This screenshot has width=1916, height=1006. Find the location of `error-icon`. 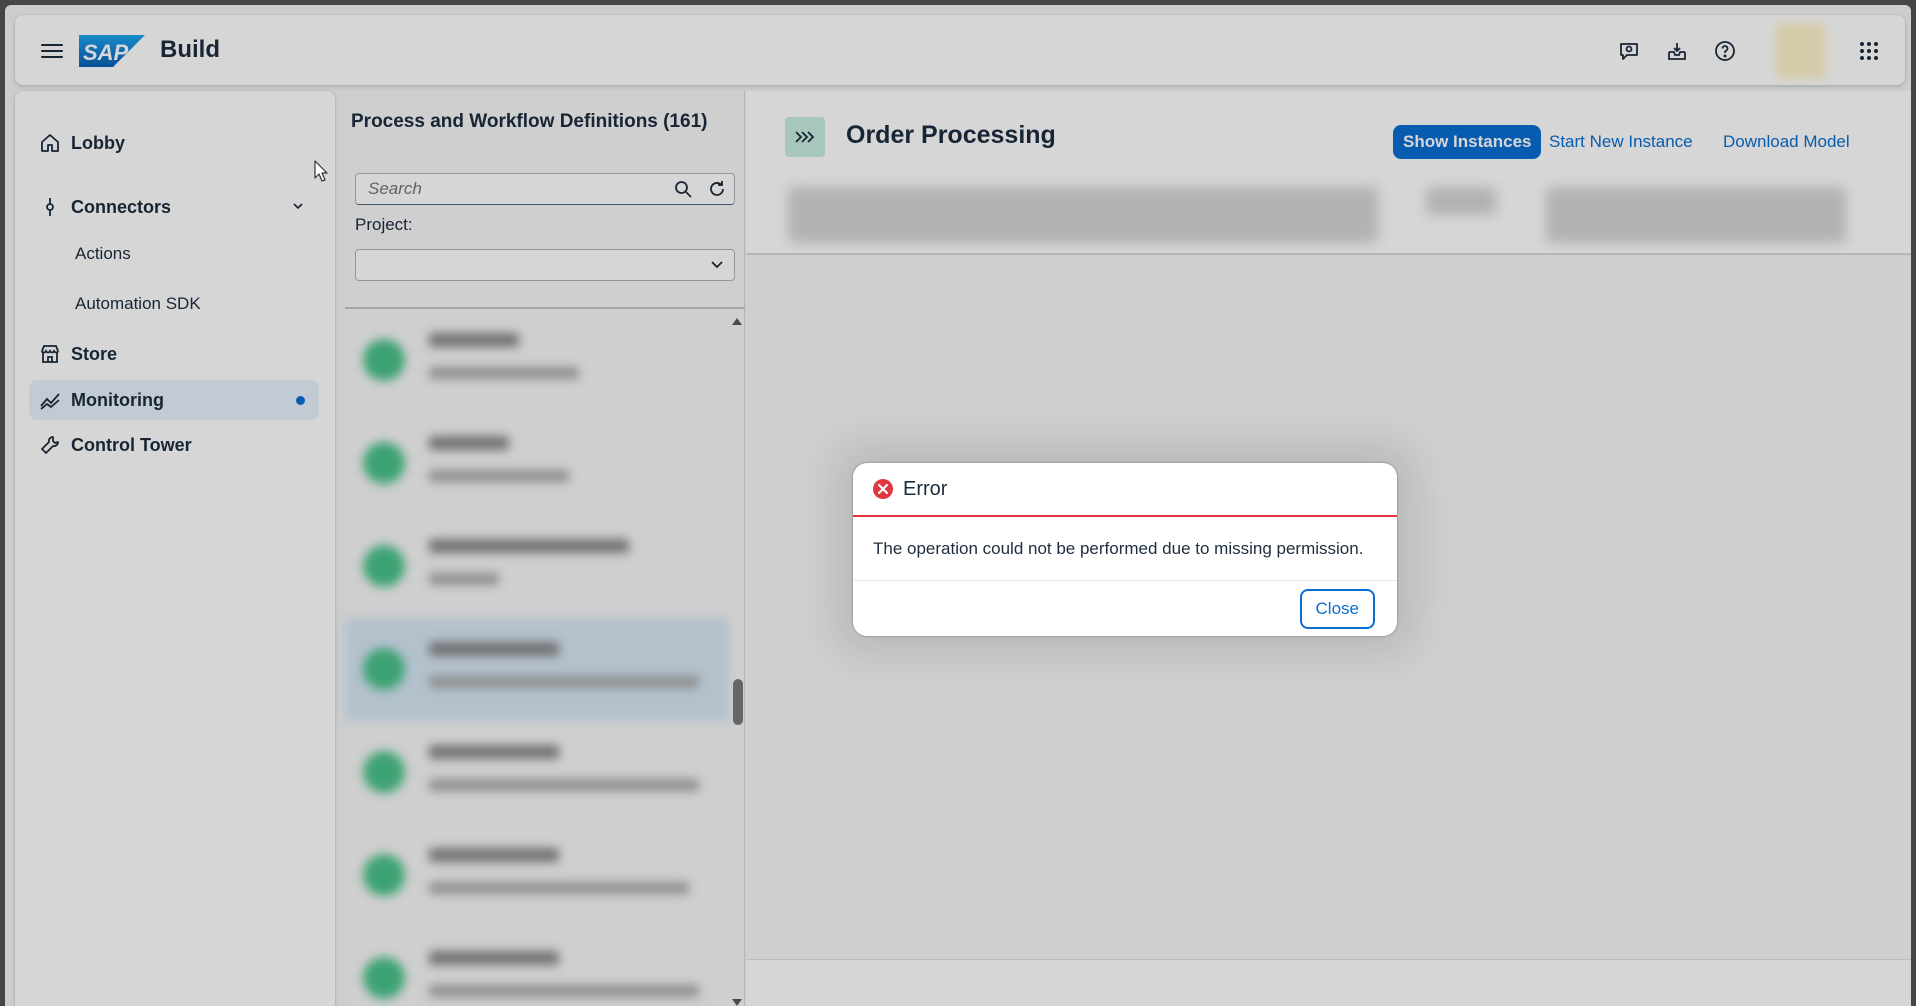

error-icon is located at coordinates (883, 489).